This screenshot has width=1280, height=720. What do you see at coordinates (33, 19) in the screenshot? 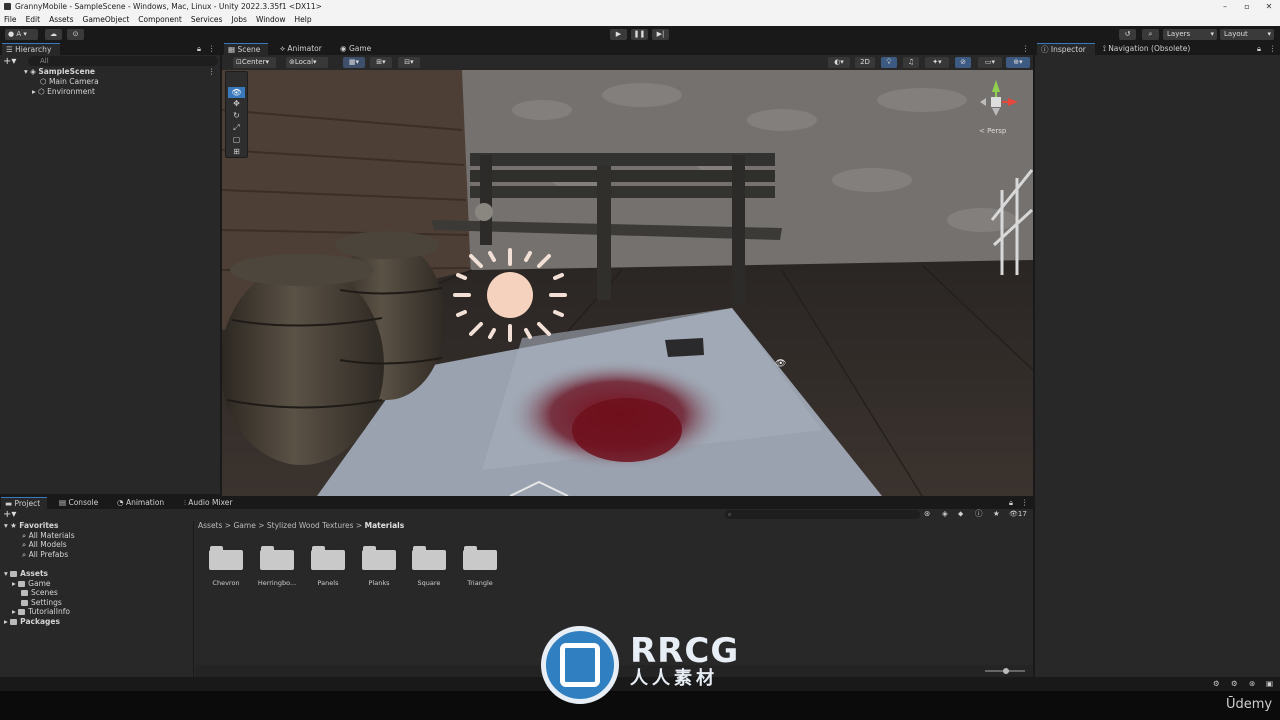
I see `menu-edit: Edit` at bounding box center [33, 19].